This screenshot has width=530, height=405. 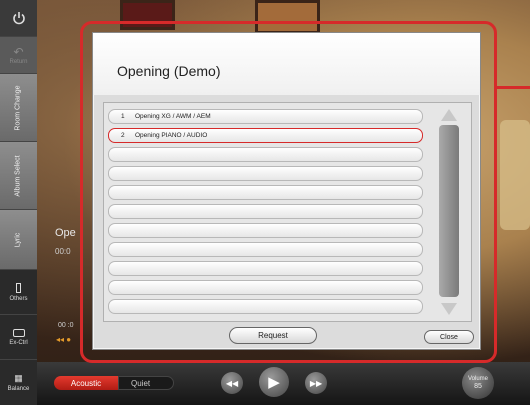 I want to click on quiet-toggle: Quiet, so click(x=146, y=383).